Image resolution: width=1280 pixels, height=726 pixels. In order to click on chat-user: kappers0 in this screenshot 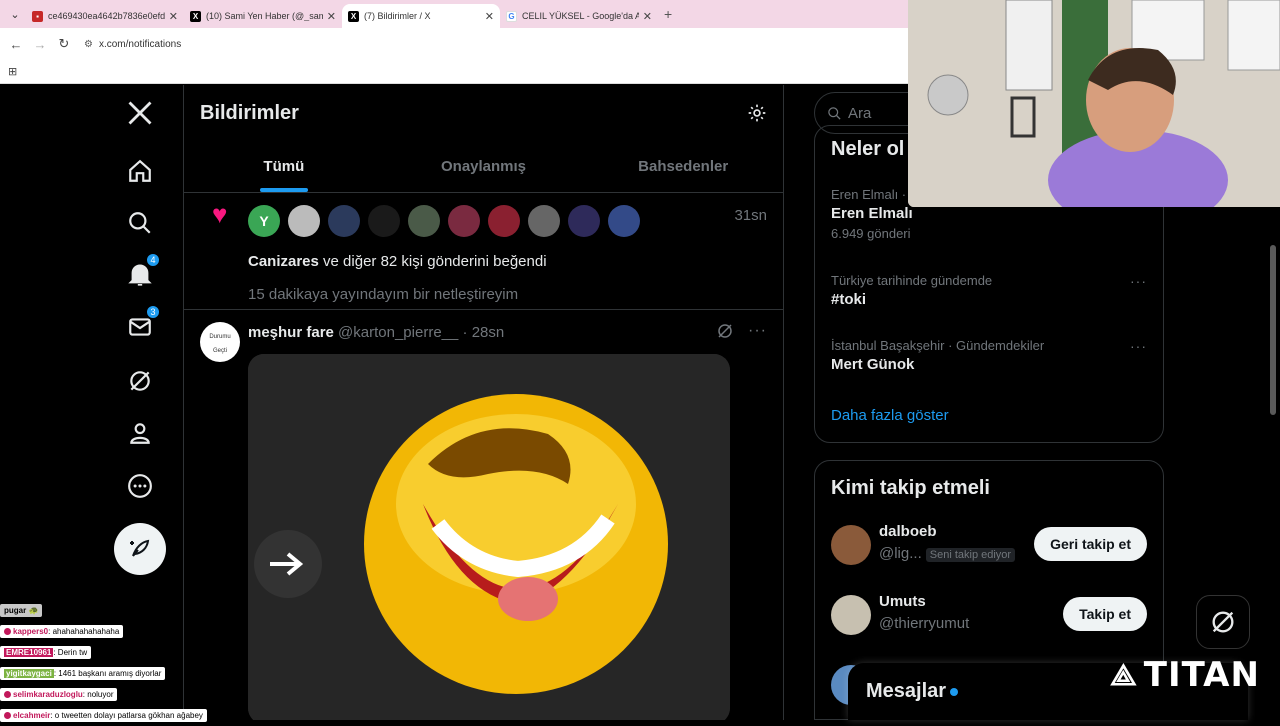, I will do `click(31, 631)`.